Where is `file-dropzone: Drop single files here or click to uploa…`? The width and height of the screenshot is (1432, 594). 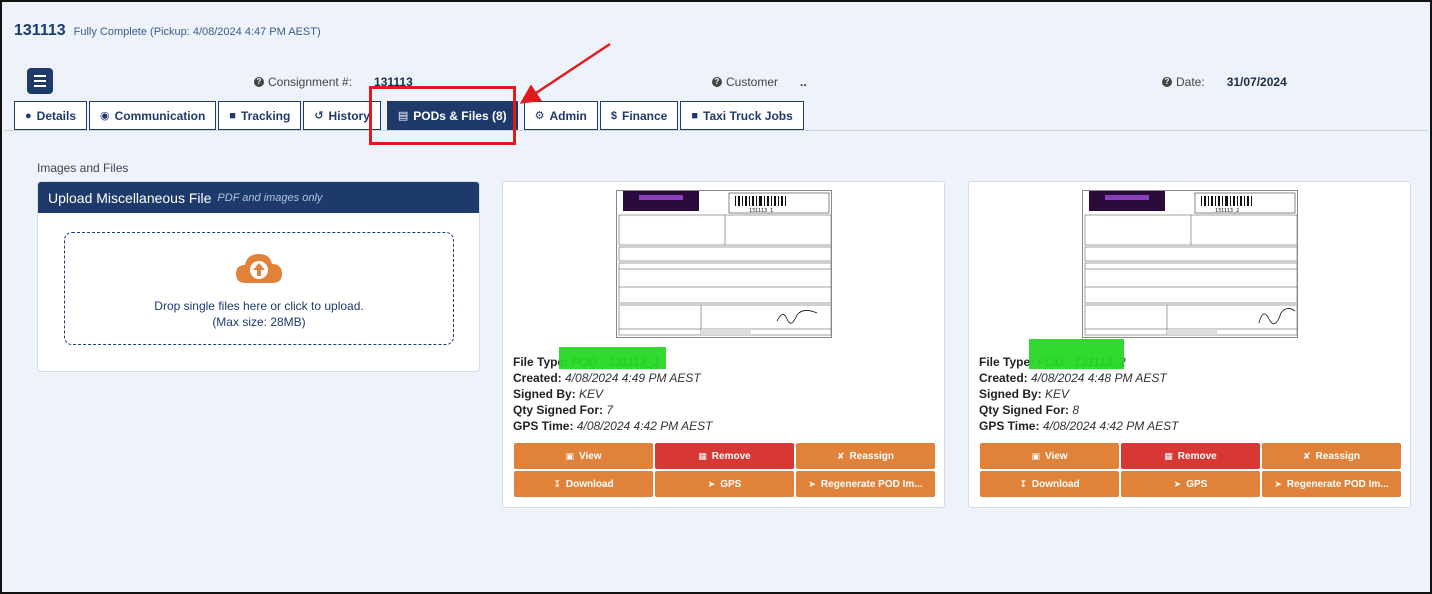 file-dropzone: Drop single files here or click to uploa… is located at coordinates (259, 288).